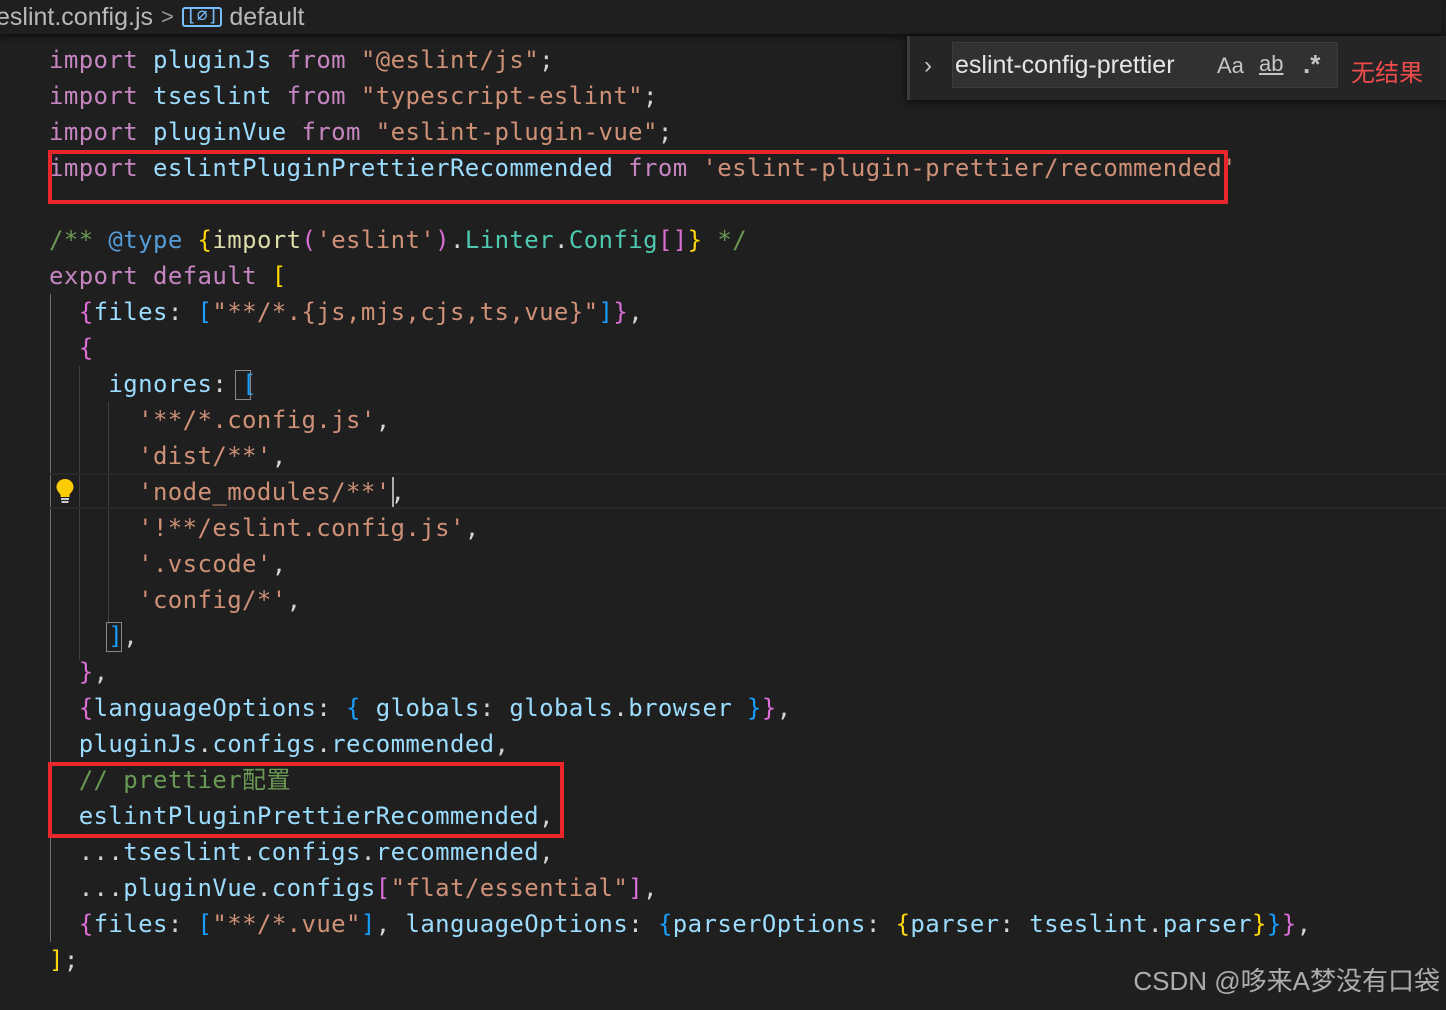 The height and width of the screenshot is (1010, 1446). What do you see at coordinates (168, 276) in the screenshot?
I see `code-line-7: export default [` at bounding box center [168, 276].